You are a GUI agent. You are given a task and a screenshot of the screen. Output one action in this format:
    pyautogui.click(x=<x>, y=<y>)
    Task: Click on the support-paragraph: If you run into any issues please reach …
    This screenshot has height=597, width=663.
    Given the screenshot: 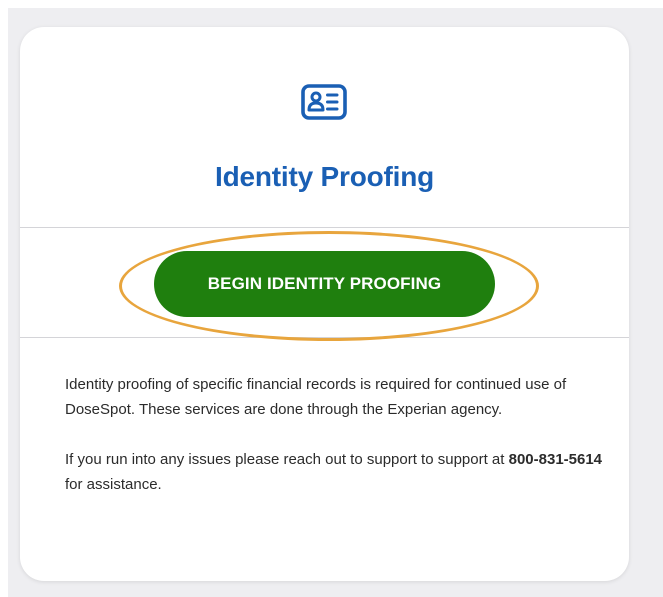 What is the action you would take?
    pyautogui.click(x=335, y=472)
    